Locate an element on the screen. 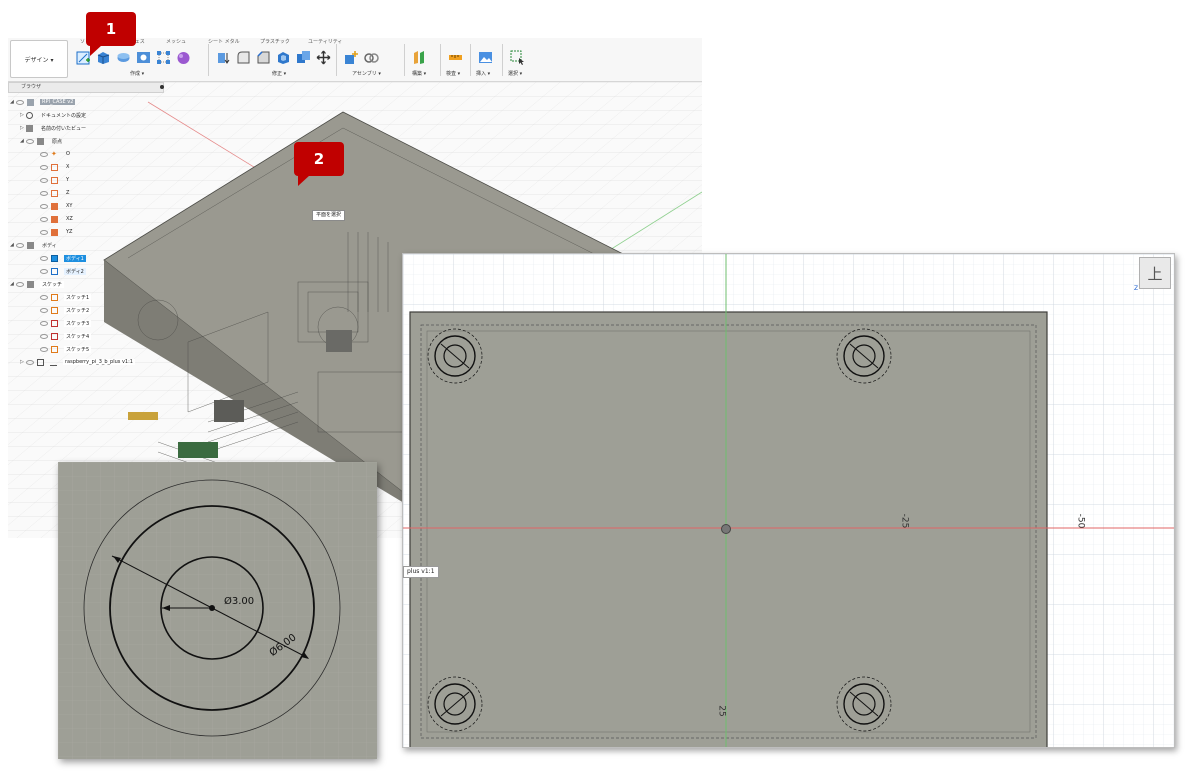 This screenshot has width=1200, height=779. tree-item-plane-yz: YZ is located at coordinates (57, 232).